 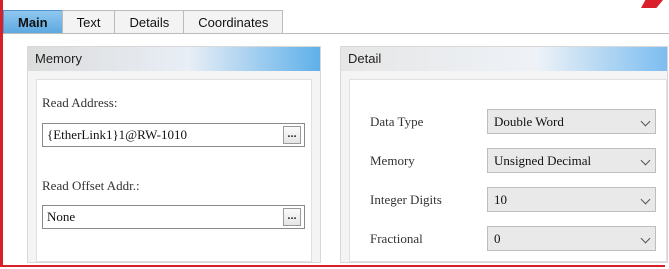 I want to click on integer-digits-value: 10, so click(x=500, y=199).